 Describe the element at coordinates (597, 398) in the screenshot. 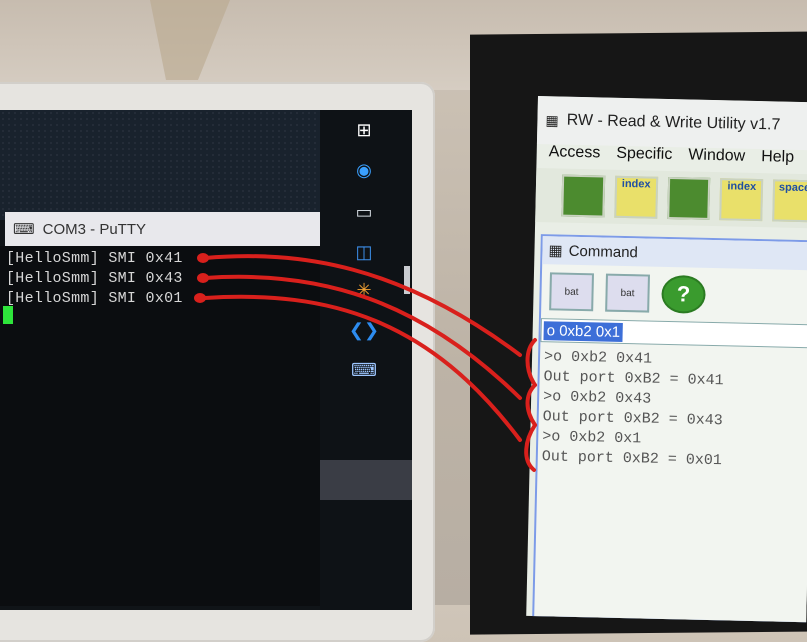

I see `output-line: >o 0xb2 0x43` at that location.